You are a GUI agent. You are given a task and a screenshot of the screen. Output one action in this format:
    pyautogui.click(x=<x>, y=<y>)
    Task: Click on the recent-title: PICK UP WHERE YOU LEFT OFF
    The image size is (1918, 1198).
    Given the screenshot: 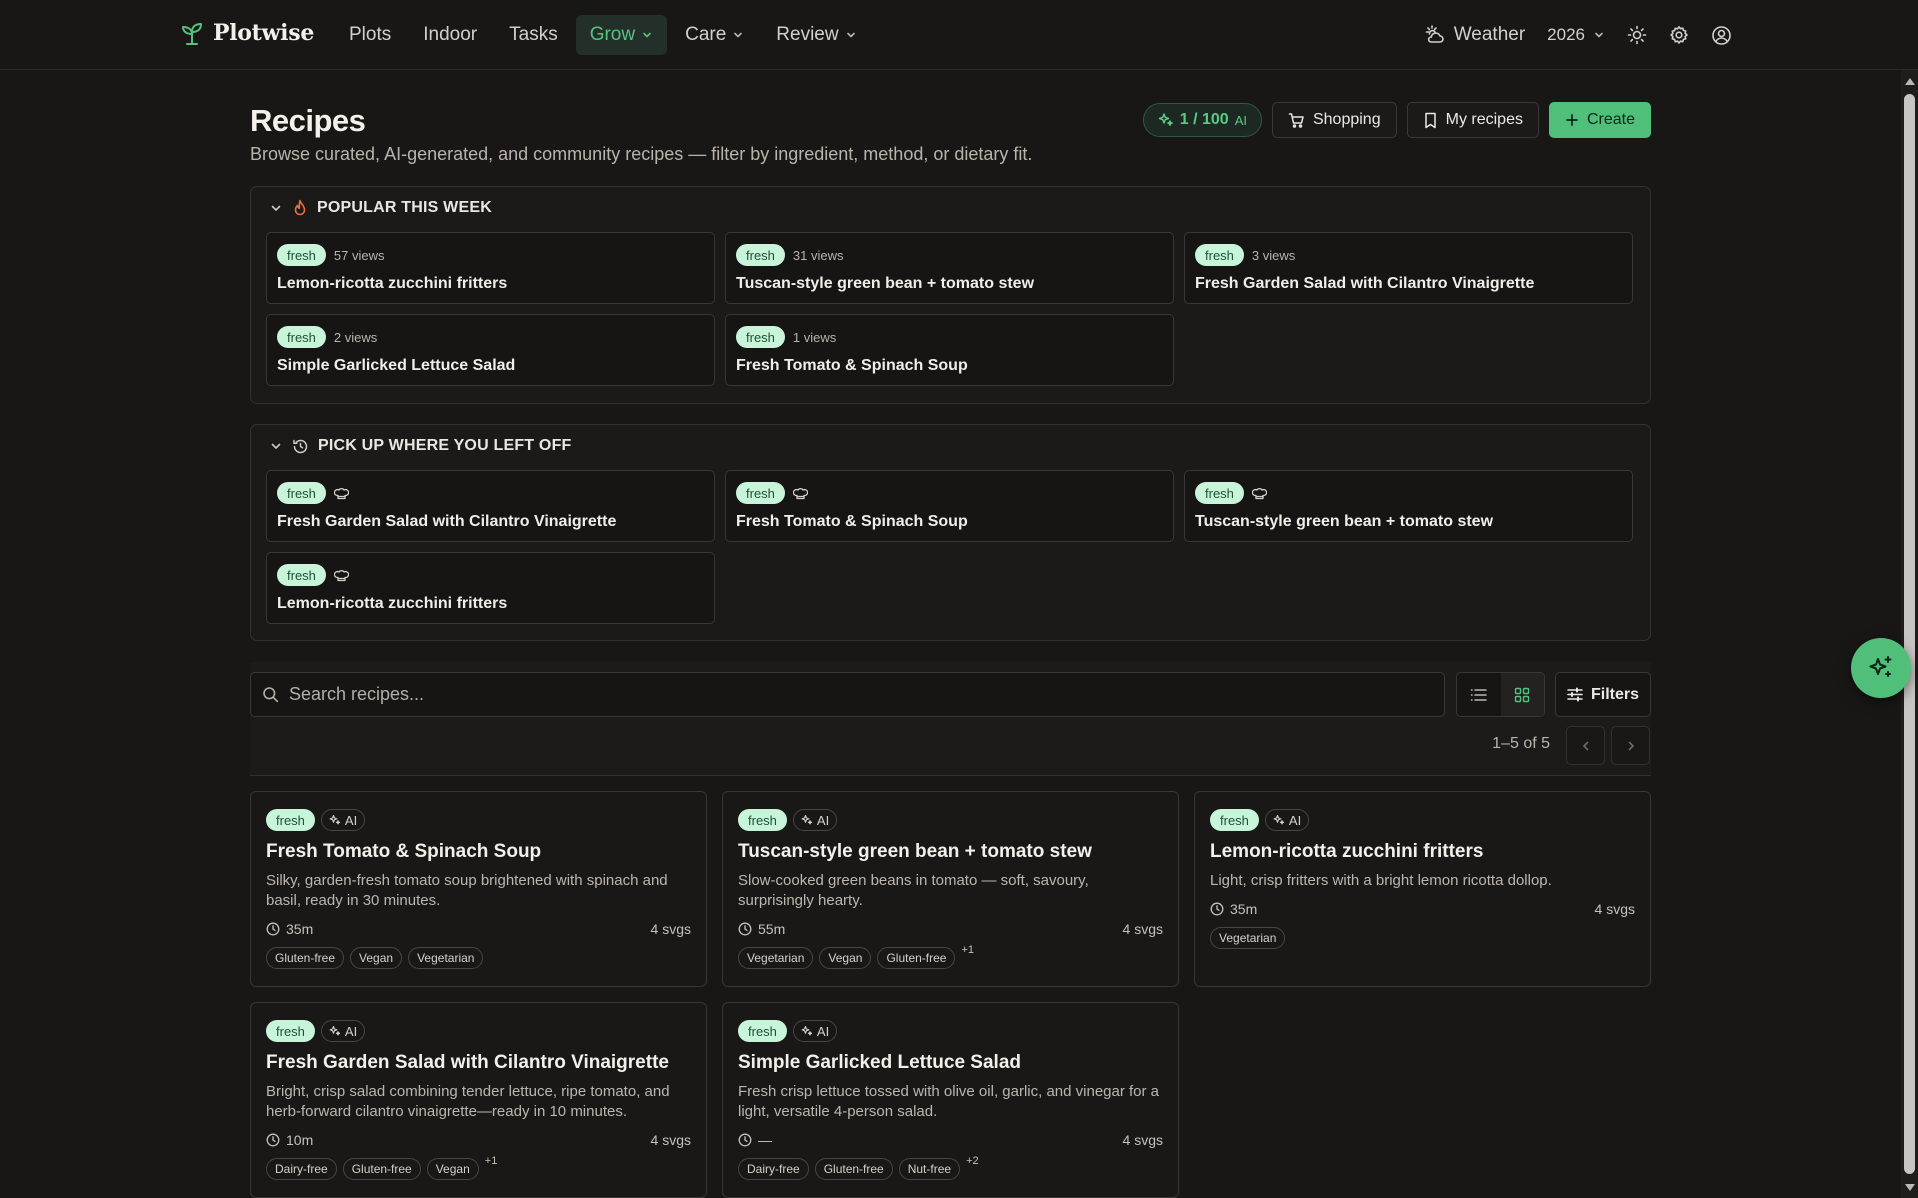 What is the action you would take?
    pyautogui.click(x=445, y=445)
    